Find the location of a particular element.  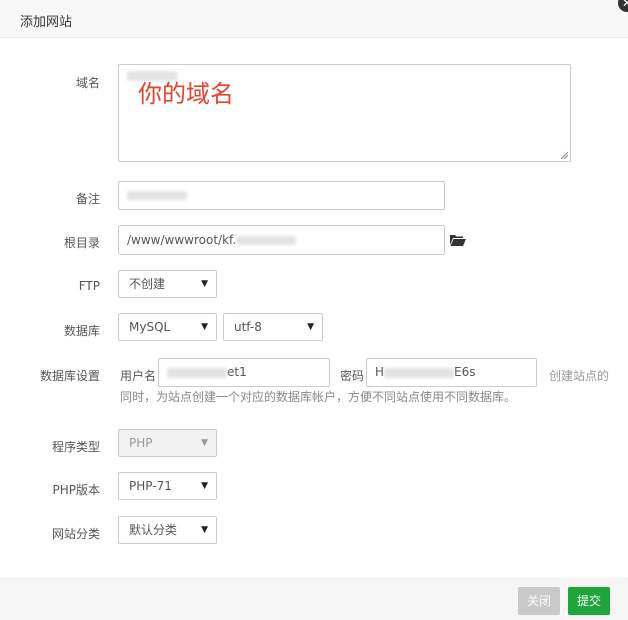

site-category-select: 默认分类 ▼ is located at coordinates (167, 530).